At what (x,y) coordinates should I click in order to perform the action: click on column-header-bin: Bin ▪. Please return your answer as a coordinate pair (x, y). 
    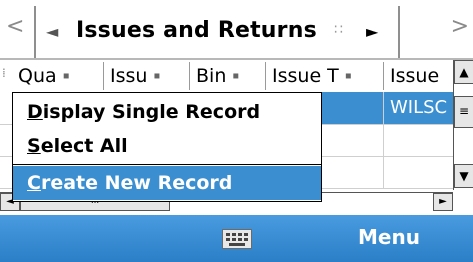
    Looking at the image, I should click on (228, 76).